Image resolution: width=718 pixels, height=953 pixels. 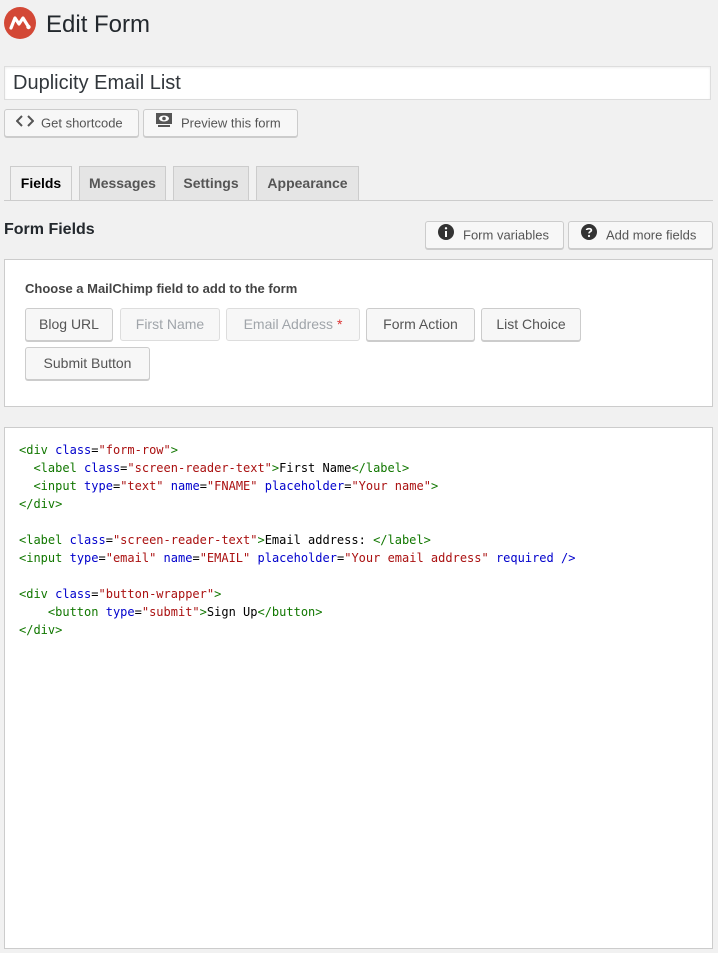 What do you see at coordinates (307, 183) in the screenshot?
I see `tab-appearance: Appearance` at bounding box center [307, 183].